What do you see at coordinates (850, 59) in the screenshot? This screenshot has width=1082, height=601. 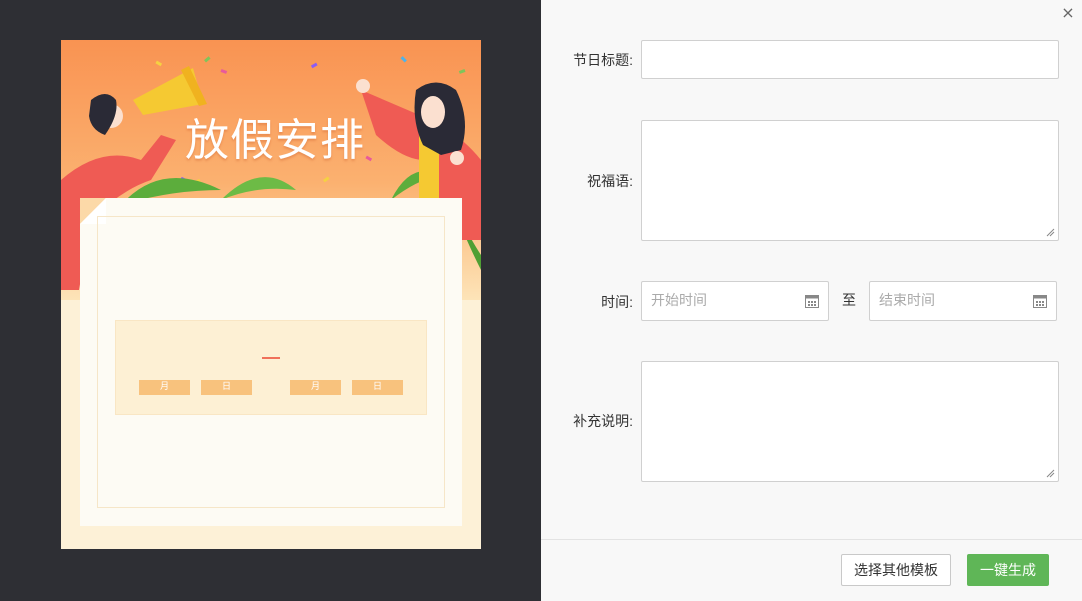 I see `holiday-title-input` at bounding box center [850, 59].